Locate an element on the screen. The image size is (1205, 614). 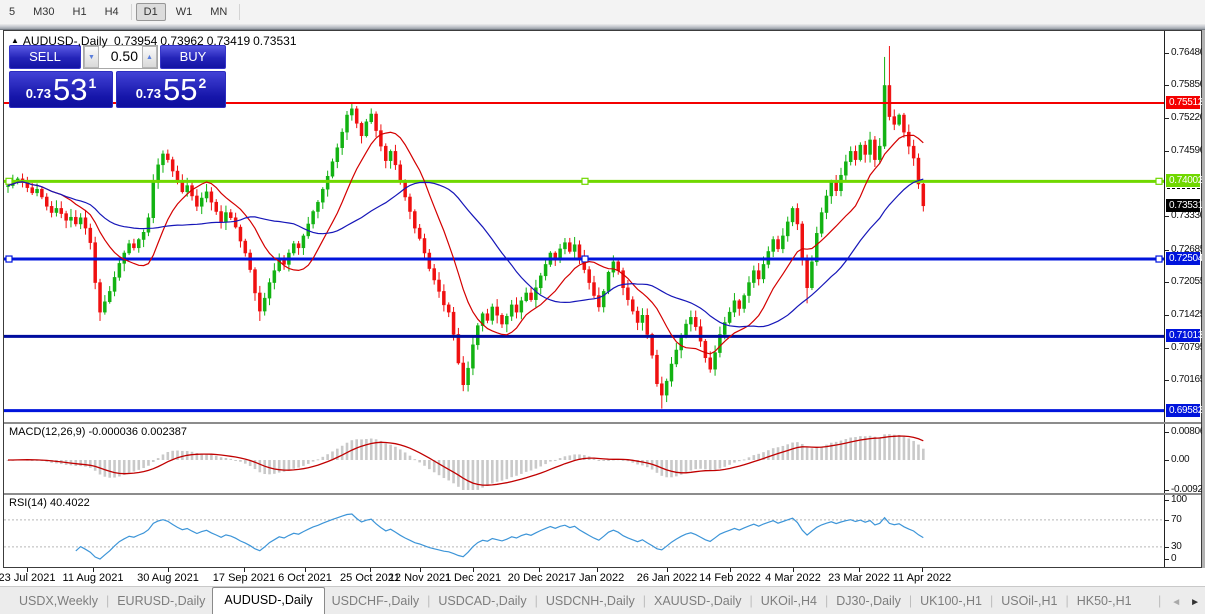
sell-price-sup: 1 is located at coordinates (92, 83).